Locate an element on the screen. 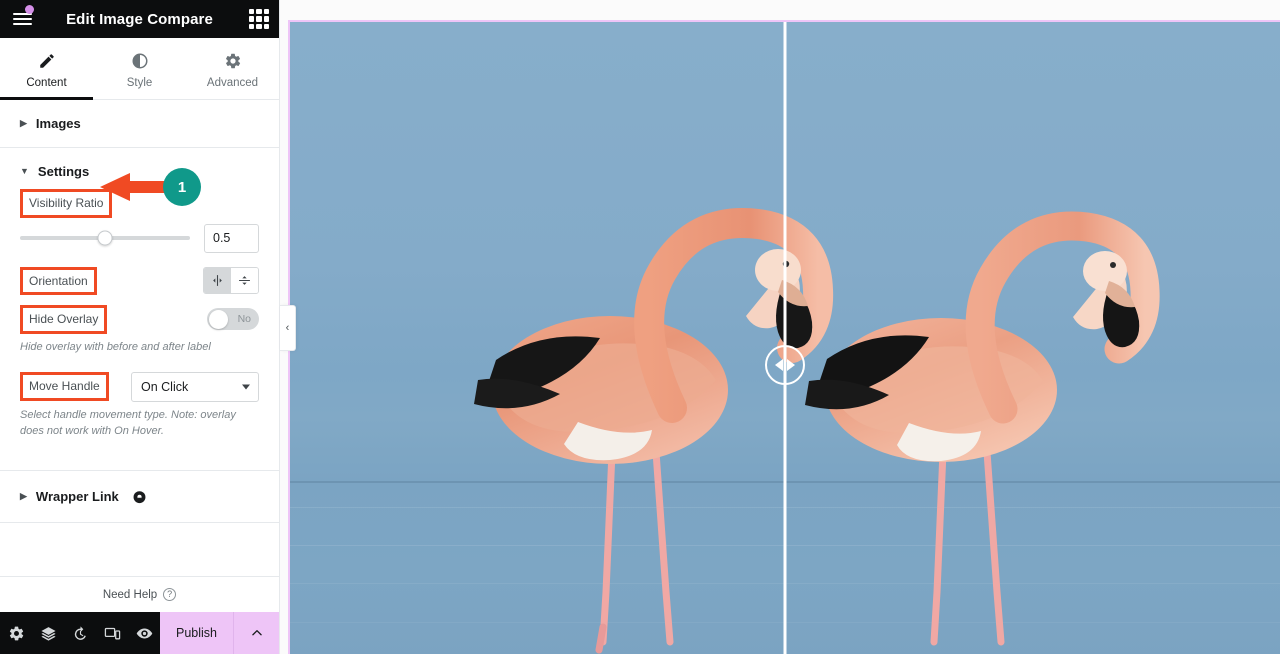  move-handle-row: Move Handle On Click is located at coordinates (139, 386).